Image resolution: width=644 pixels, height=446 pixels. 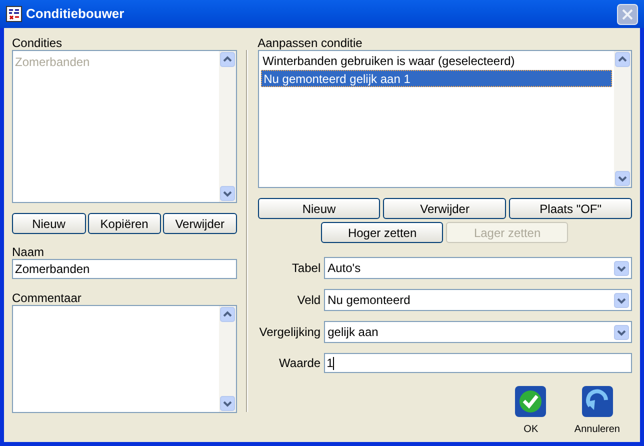 I want to click on window-title: Conditiebouwer, so click(x=75, y=14).